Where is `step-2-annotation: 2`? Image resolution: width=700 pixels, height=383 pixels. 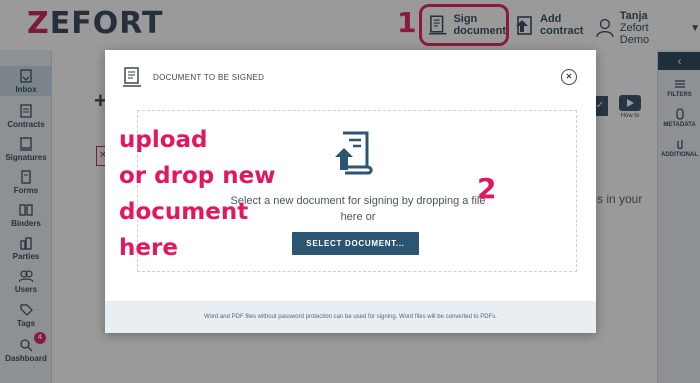 step-2-annotation: 2 is located at coordinates (487, 188).